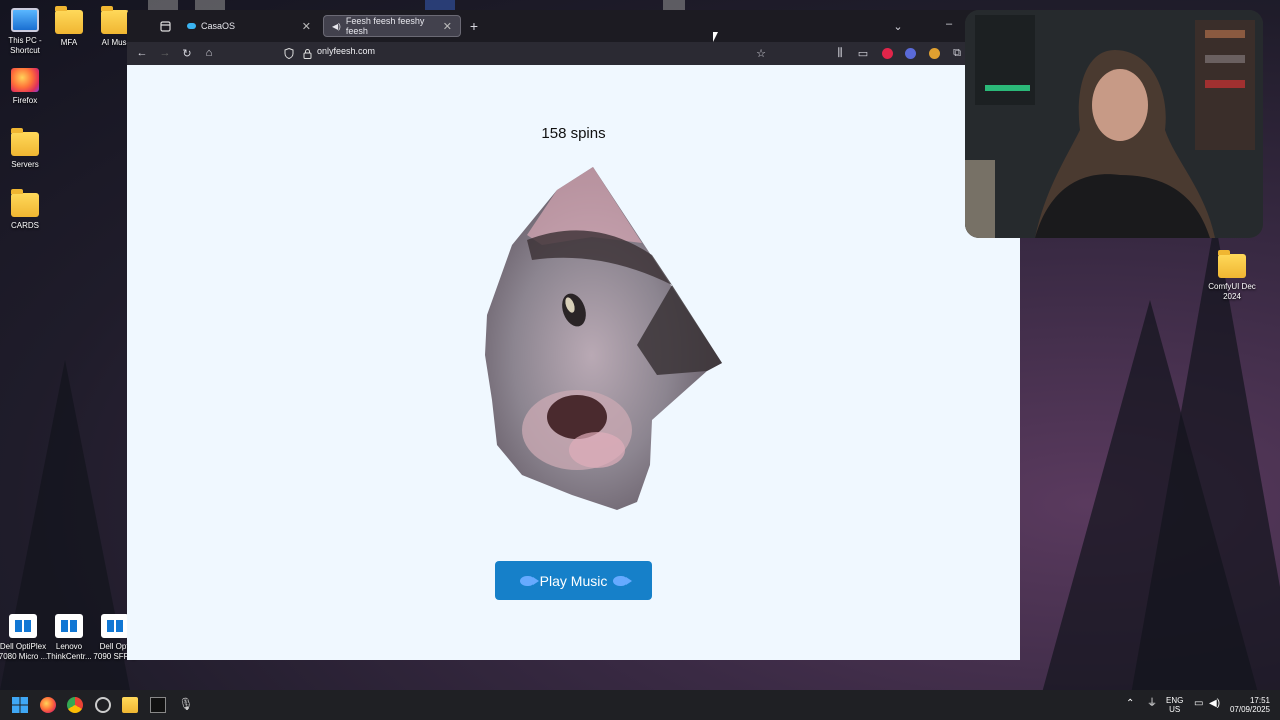  What do you see at coordinates (1130, 704) in the screenshot?
I see `chevron-up-icon: ⌃` at bounding box center [1130, 704].